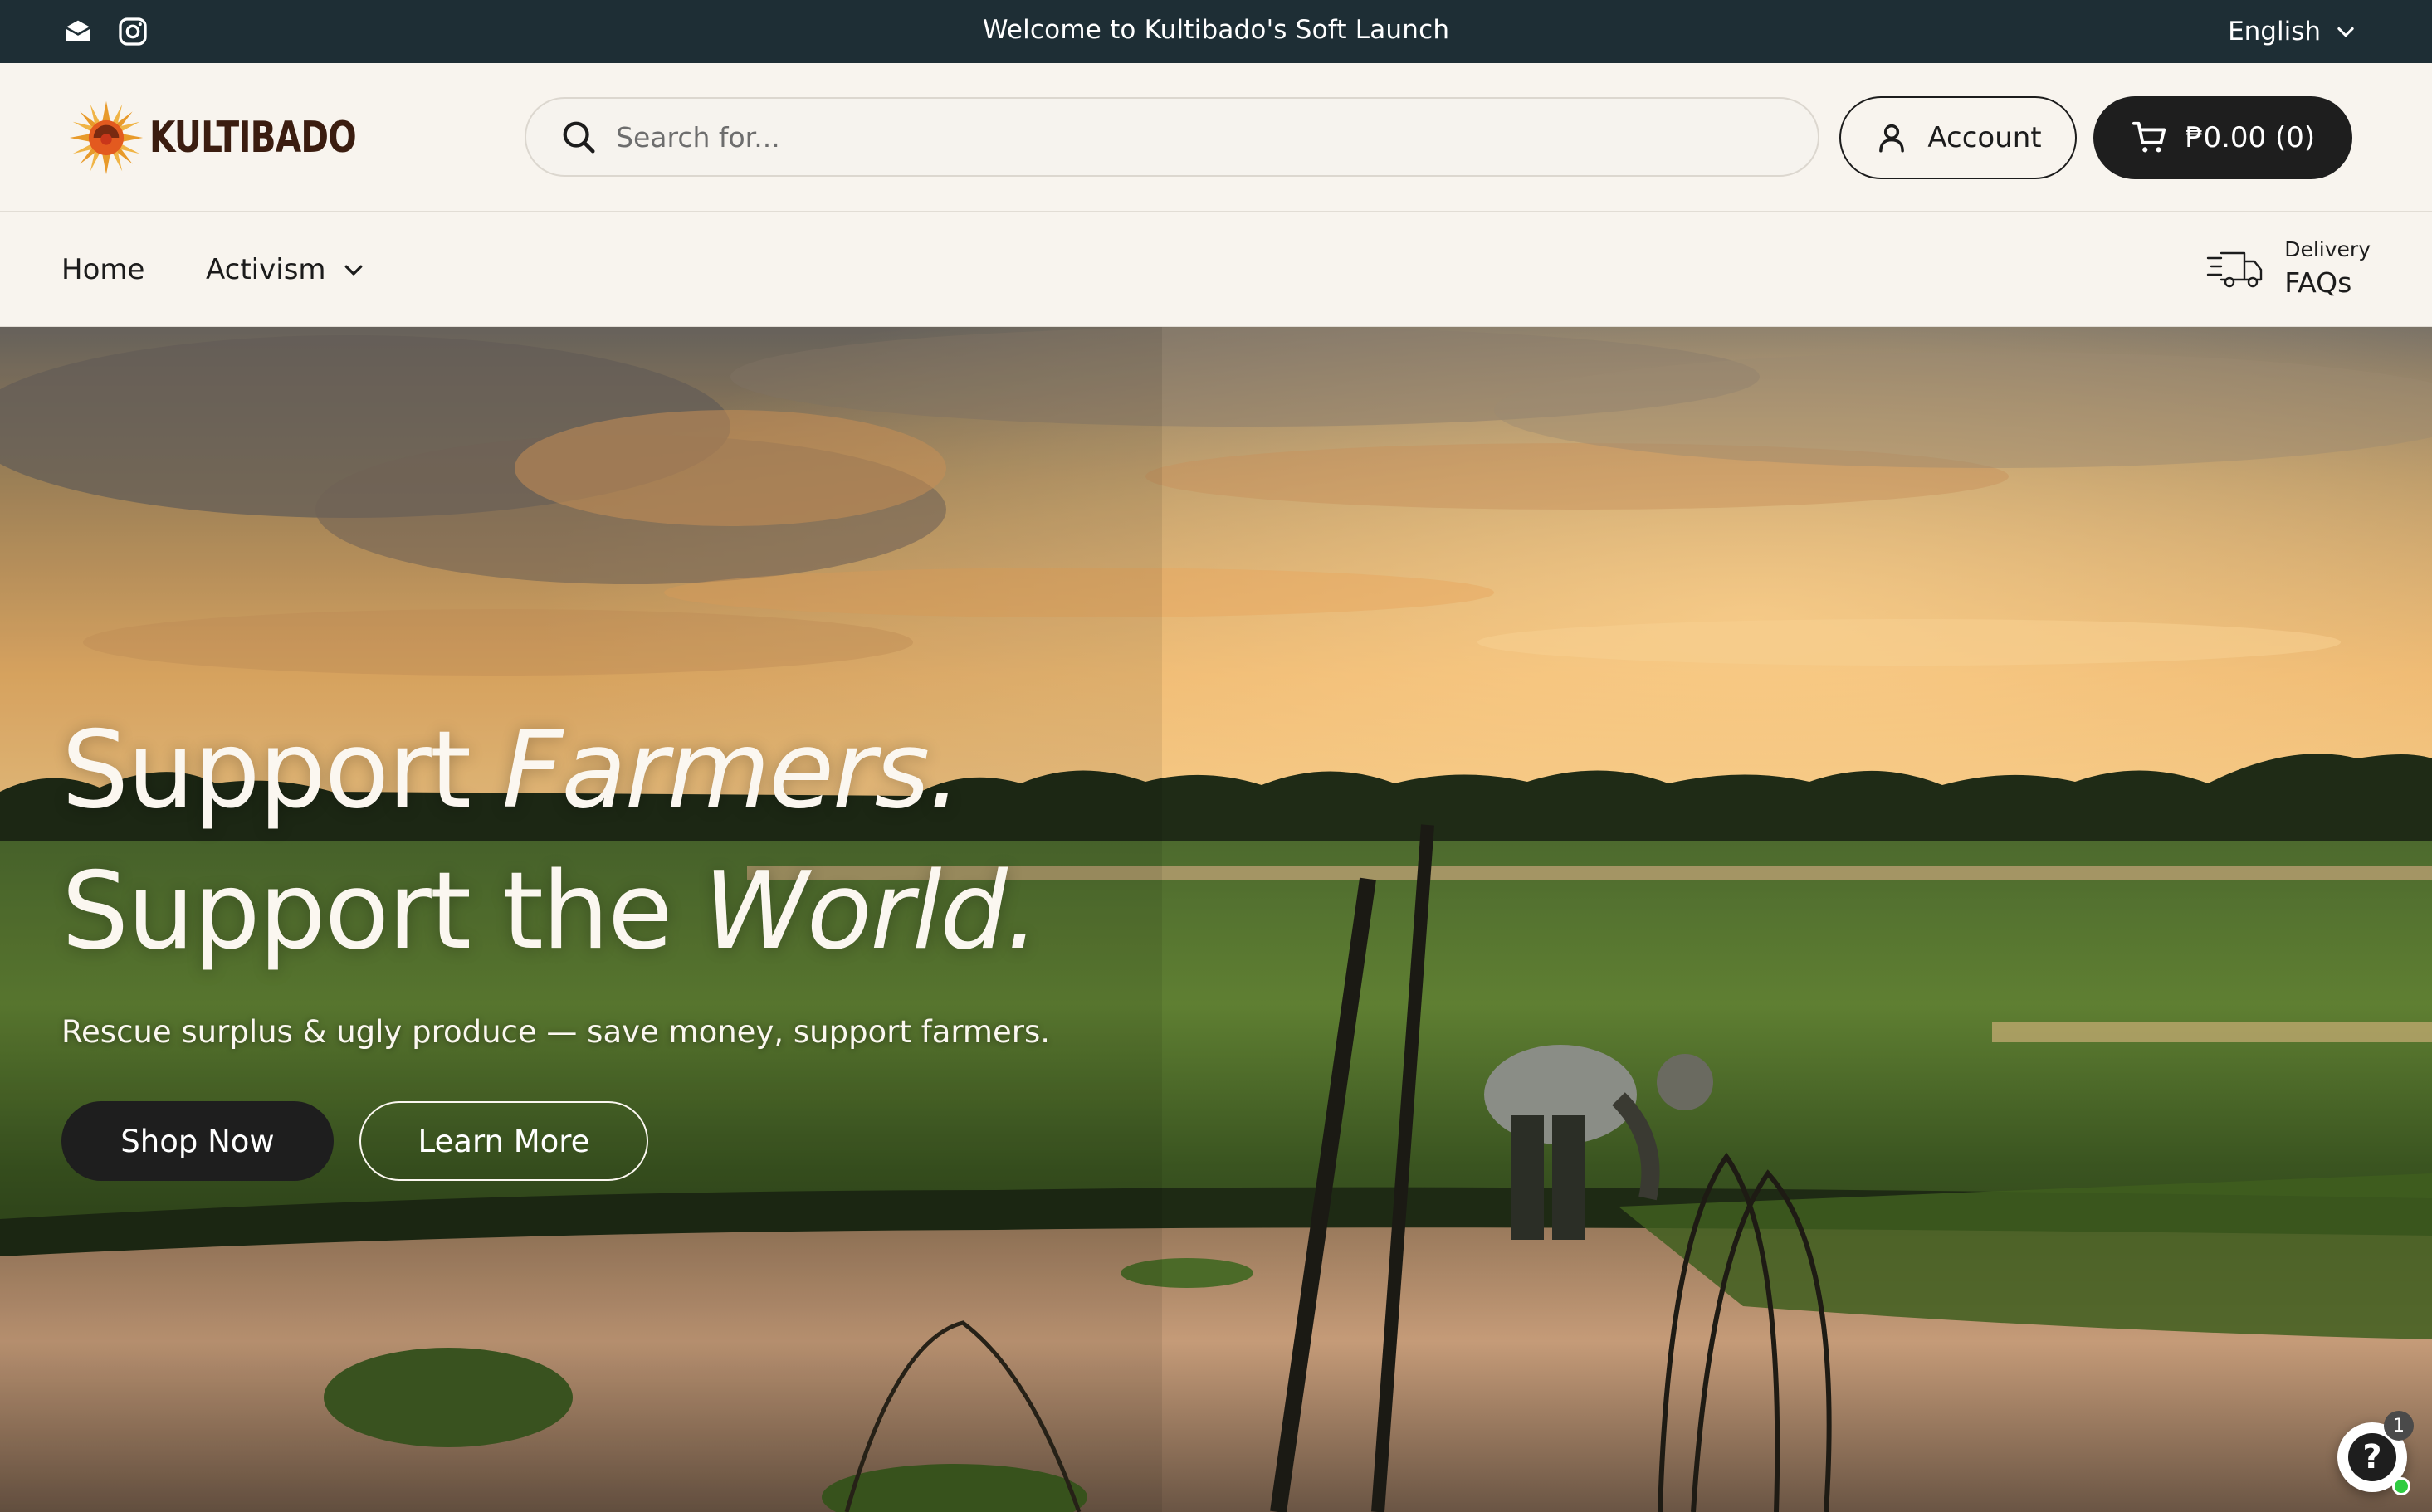  Describe the element at coordinates (266, 270) in the screenshot. I see `nav-item-label: Activism` at that location.